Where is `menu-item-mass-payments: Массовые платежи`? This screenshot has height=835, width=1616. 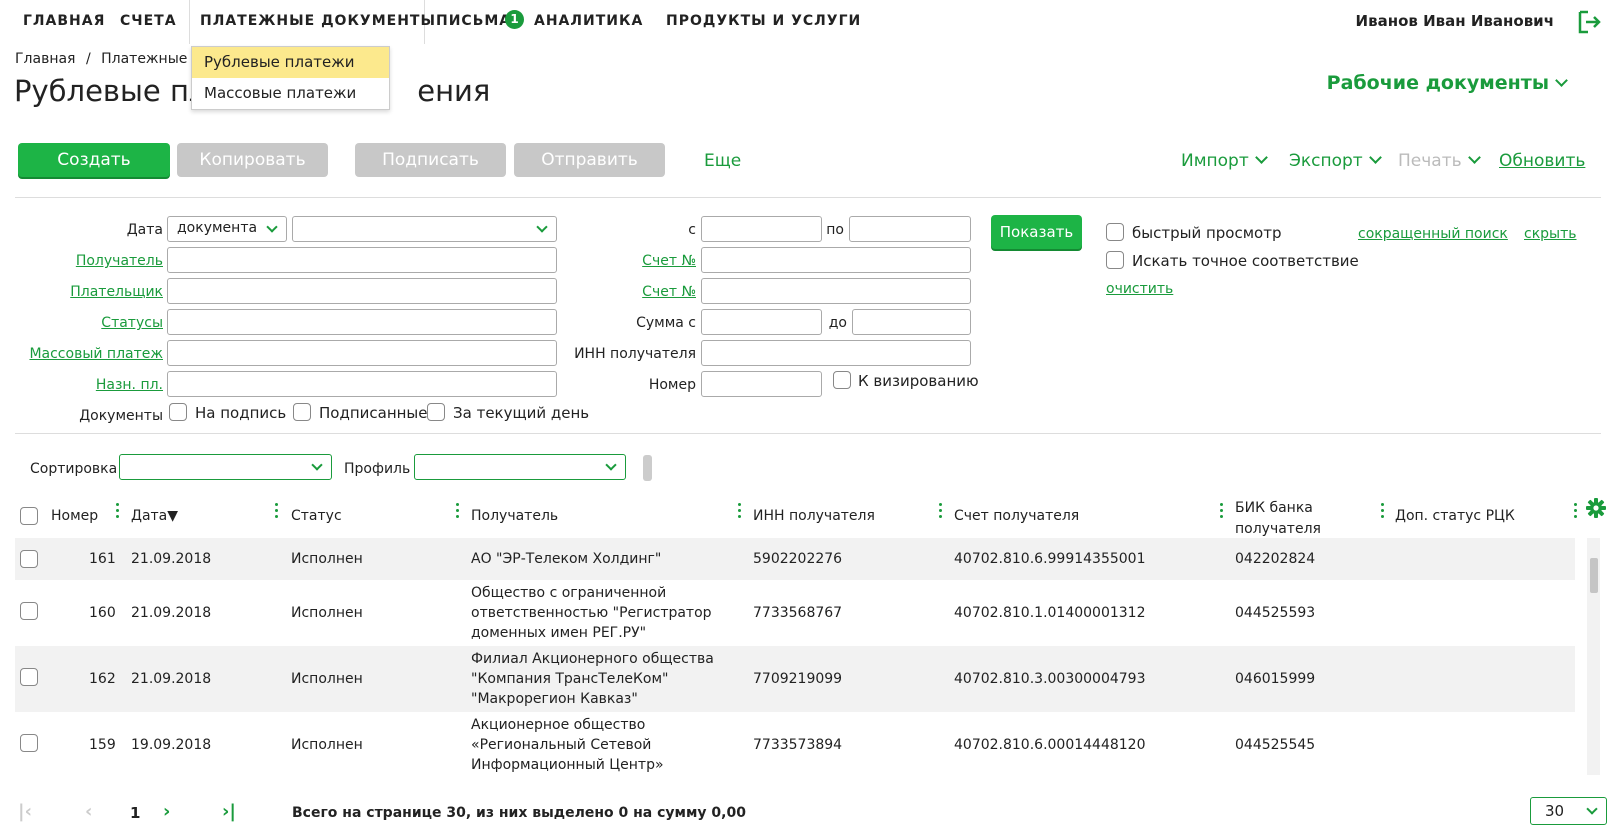 menu-item-mass-payments: Массовые платежи is located at coordinates (290, 93).